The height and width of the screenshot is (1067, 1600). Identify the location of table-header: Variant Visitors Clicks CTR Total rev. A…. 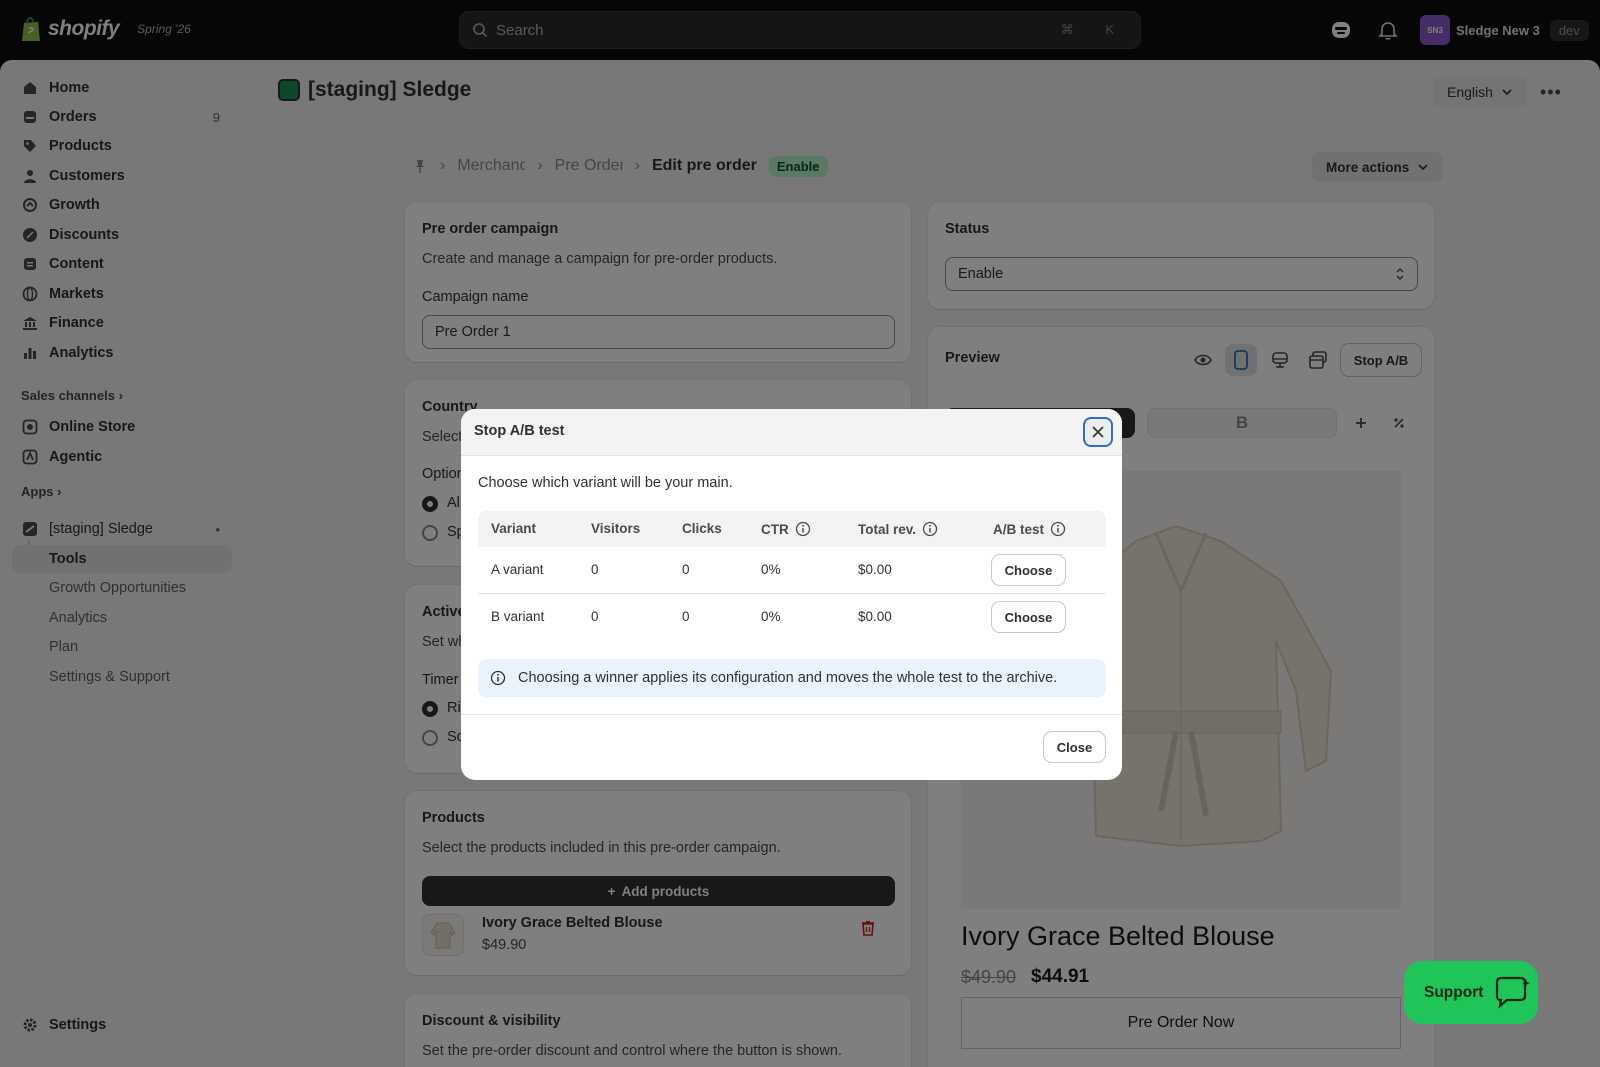
(792, 529).